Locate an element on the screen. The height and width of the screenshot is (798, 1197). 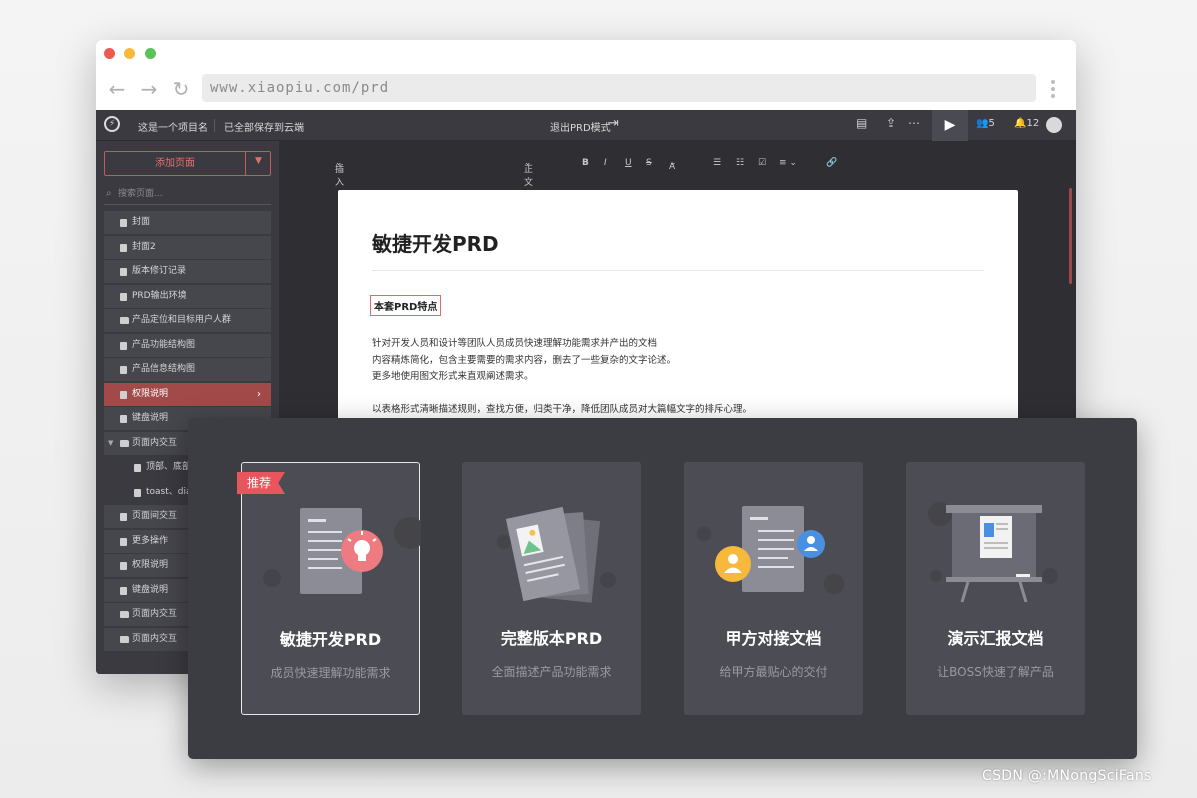
expand-toggle-icon: ▼ is located at coordinates (110, 443).